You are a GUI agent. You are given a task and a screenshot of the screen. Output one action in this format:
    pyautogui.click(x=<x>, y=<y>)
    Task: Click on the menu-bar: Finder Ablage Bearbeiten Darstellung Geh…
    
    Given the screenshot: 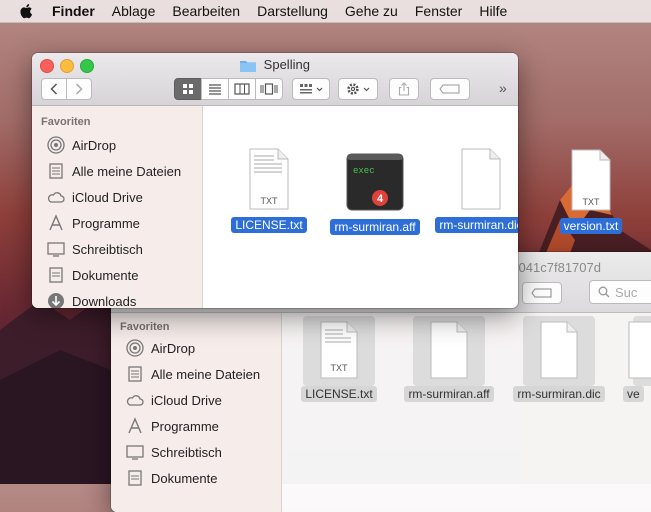 What is the action you would take?
    pyautogui.click(x=325, y=11)
    